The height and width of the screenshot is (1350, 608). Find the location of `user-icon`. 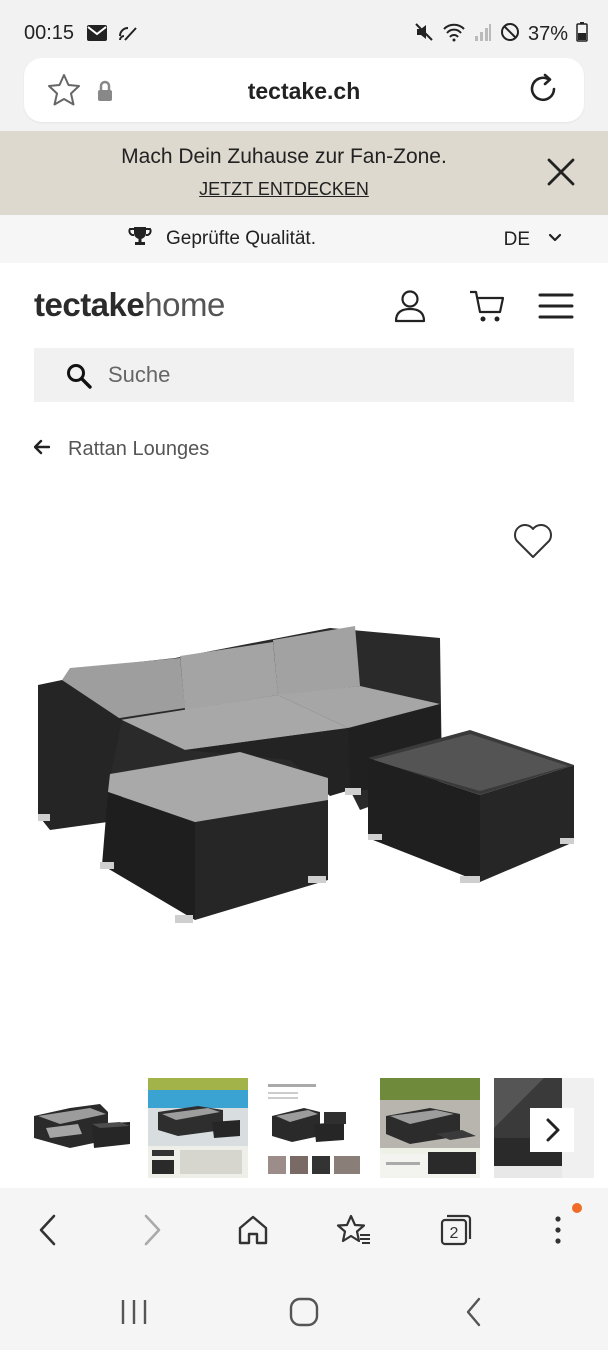

user-icon is located at coordinates (410, 308).